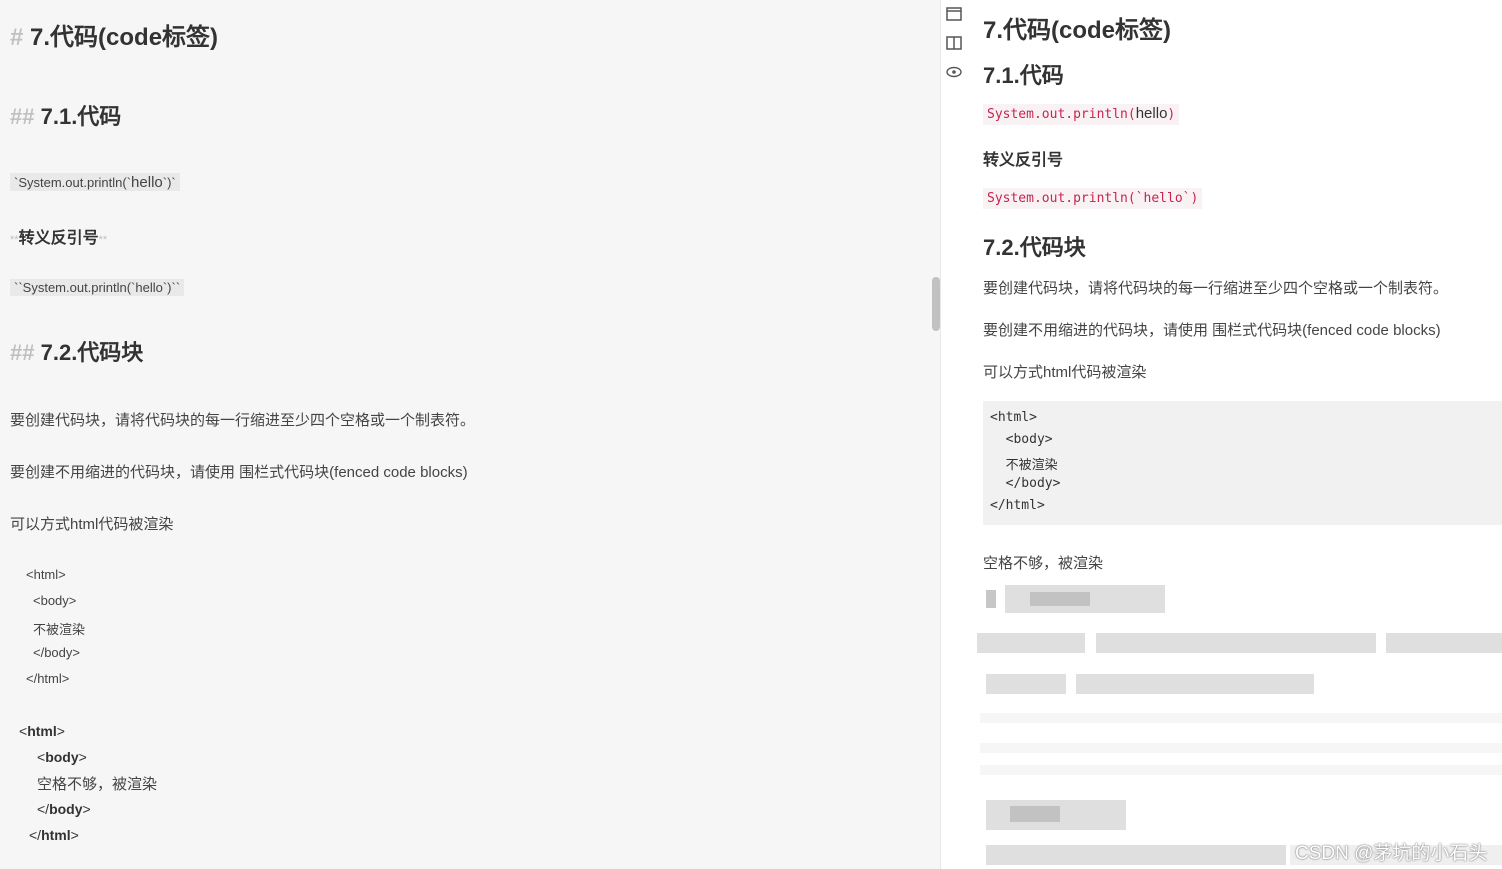 The image size is (1502, 869). Describe the element at coordinates (936, 304) in the screenshot. I see `editor-scrollbar-thumb` at that location.